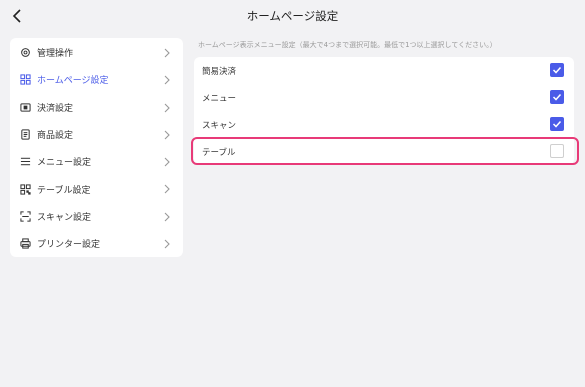 This screenshot has height=387, width=585. What do you see at coordinates (25, 80) in the screenshot?
I see `grid-icon` at bounding box center [25, 80].